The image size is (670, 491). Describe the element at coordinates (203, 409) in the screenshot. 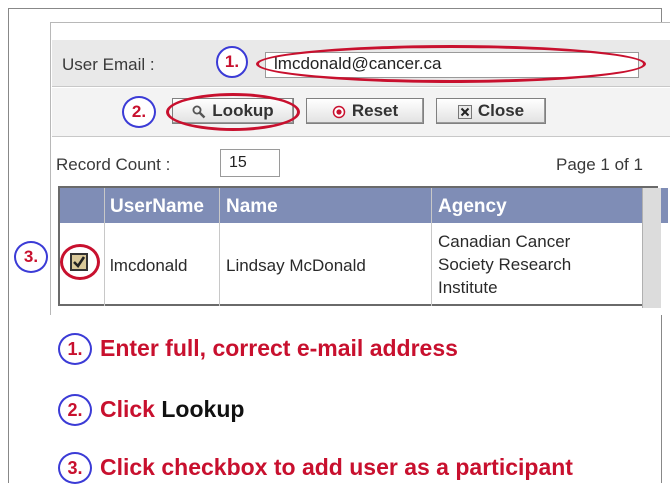

I see `instruction-2-emphasis: Lookup` at that location.